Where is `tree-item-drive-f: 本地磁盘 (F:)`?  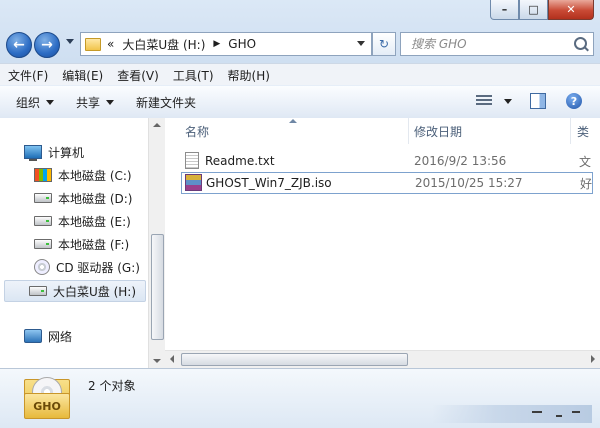
tree-item-drive-f: 本地磁盘 (F:) is located at coordinates (90, 244).